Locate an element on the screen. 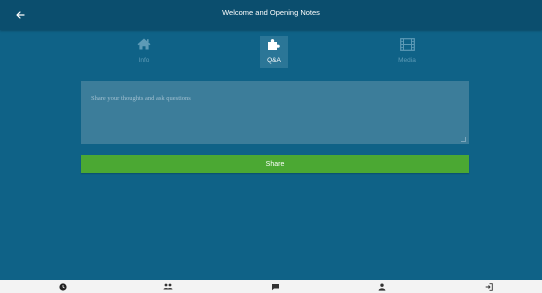  resize-grip-icon is located at coordinates (463, 139).